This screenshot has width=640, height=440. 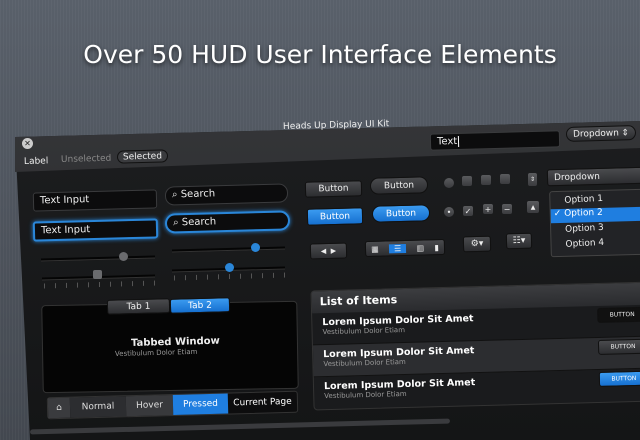 What do you see at coordinates (449, 212) in the screenshot?
I see `radio-selected: •` at bounding box center [449, 212].